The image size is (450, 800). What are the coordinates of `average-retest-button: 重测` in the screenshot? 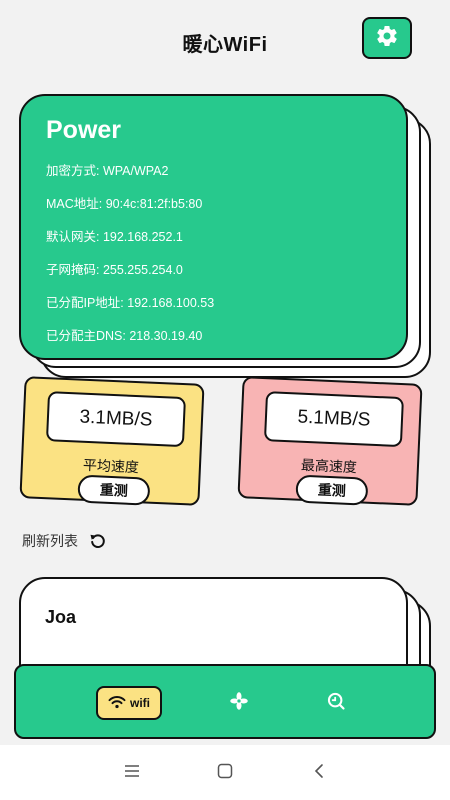 It's located at (114, 490).